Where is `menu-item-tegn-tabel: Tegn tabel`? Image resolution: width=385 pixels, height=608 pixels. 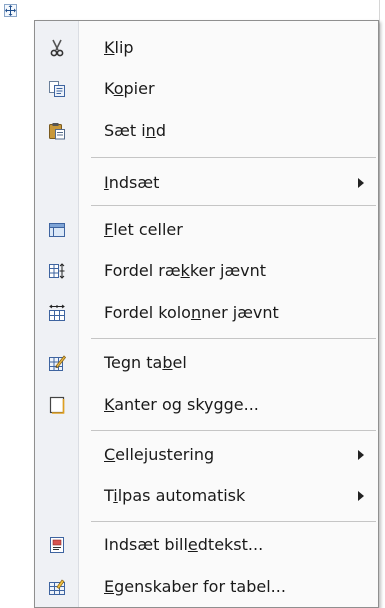 menu-item-tegn-tabel: Tegn tabel is located at coordinates (206, 363).